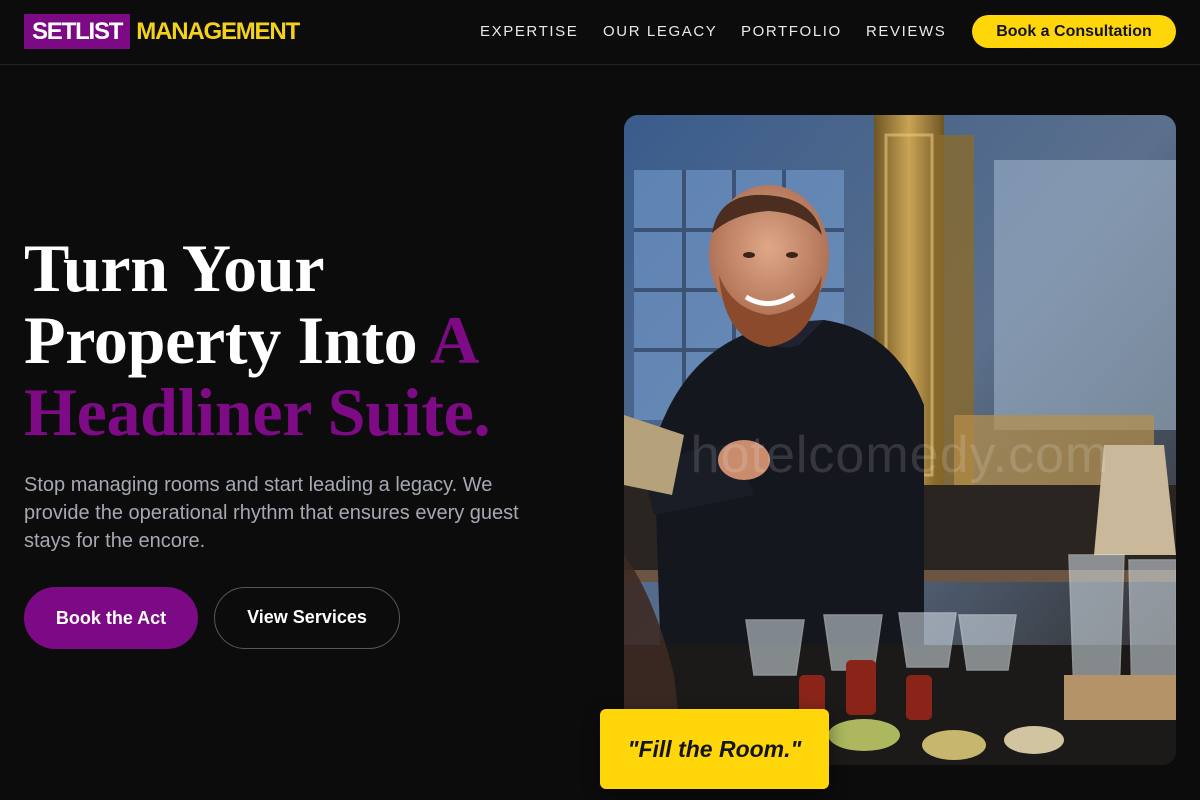  Describe the element at coordinates (221, 340) in the screenshot. I see `headline-line-2: Property Into` at that location.